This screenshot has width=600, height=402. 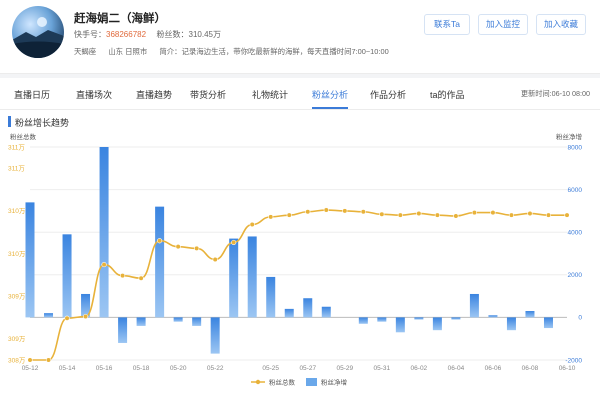 What do you see at coordinates (274, 51) in the screenshot?
I see `profile-bio: 简介：记录海边生活，带你吃最新鲜的海鲜，每天直播时间7:00~10:00` at bounding box center [274, 51].